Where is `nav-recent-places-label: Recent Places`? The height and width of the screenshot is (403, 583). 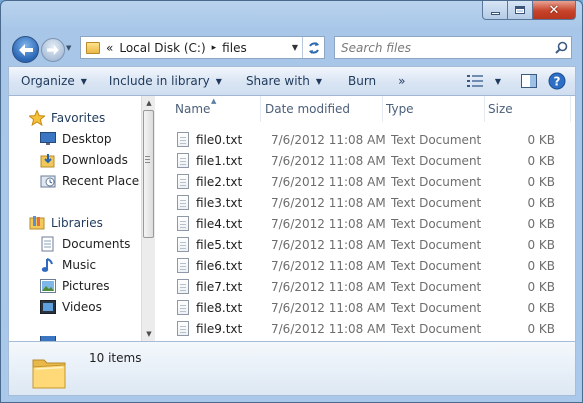
nav-recent-places-label: Recent Places is located at coordinates (101, 181).